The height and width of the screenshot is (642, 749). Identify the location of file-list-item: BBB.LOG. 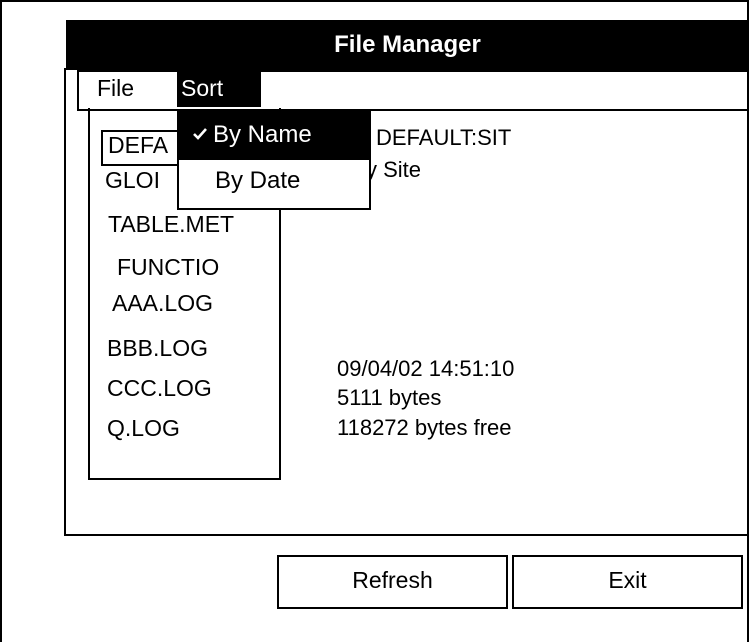
(157, 348).